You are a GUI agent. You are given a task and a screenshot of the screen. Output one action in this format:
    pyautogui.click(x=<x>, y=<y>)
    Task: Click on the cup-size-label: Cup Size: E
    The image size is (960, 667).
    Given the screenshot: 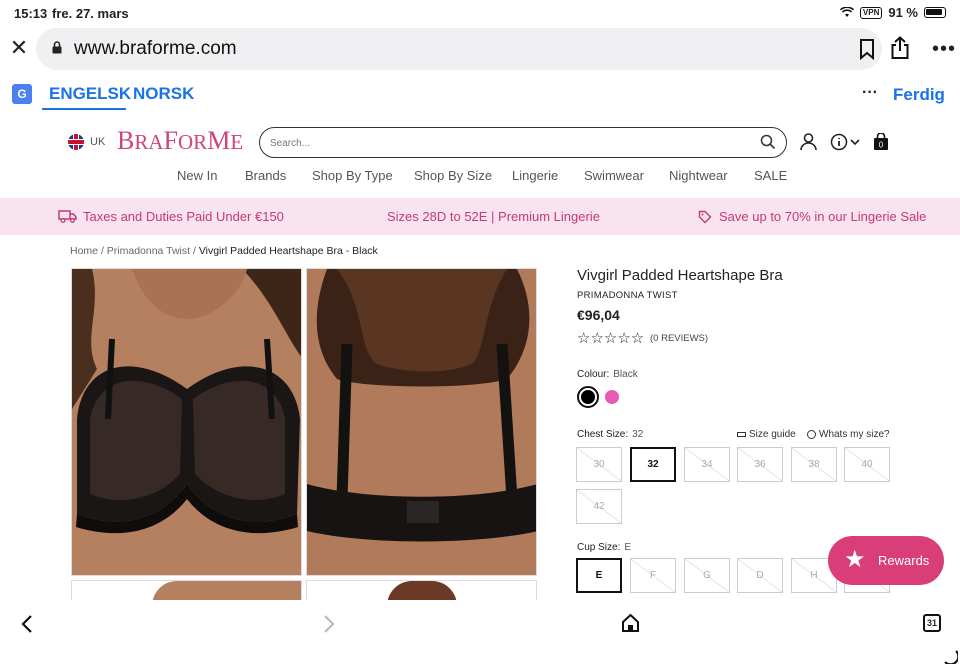 What is the action you would take?
    pyautogui.click(x=604, y=547)
    